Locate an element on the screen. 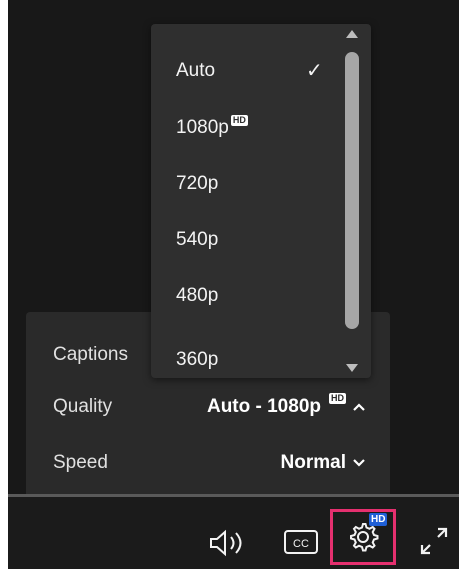 The image size is (467, 569). quality-option-label: 360p is located at coordinates (197, 359).